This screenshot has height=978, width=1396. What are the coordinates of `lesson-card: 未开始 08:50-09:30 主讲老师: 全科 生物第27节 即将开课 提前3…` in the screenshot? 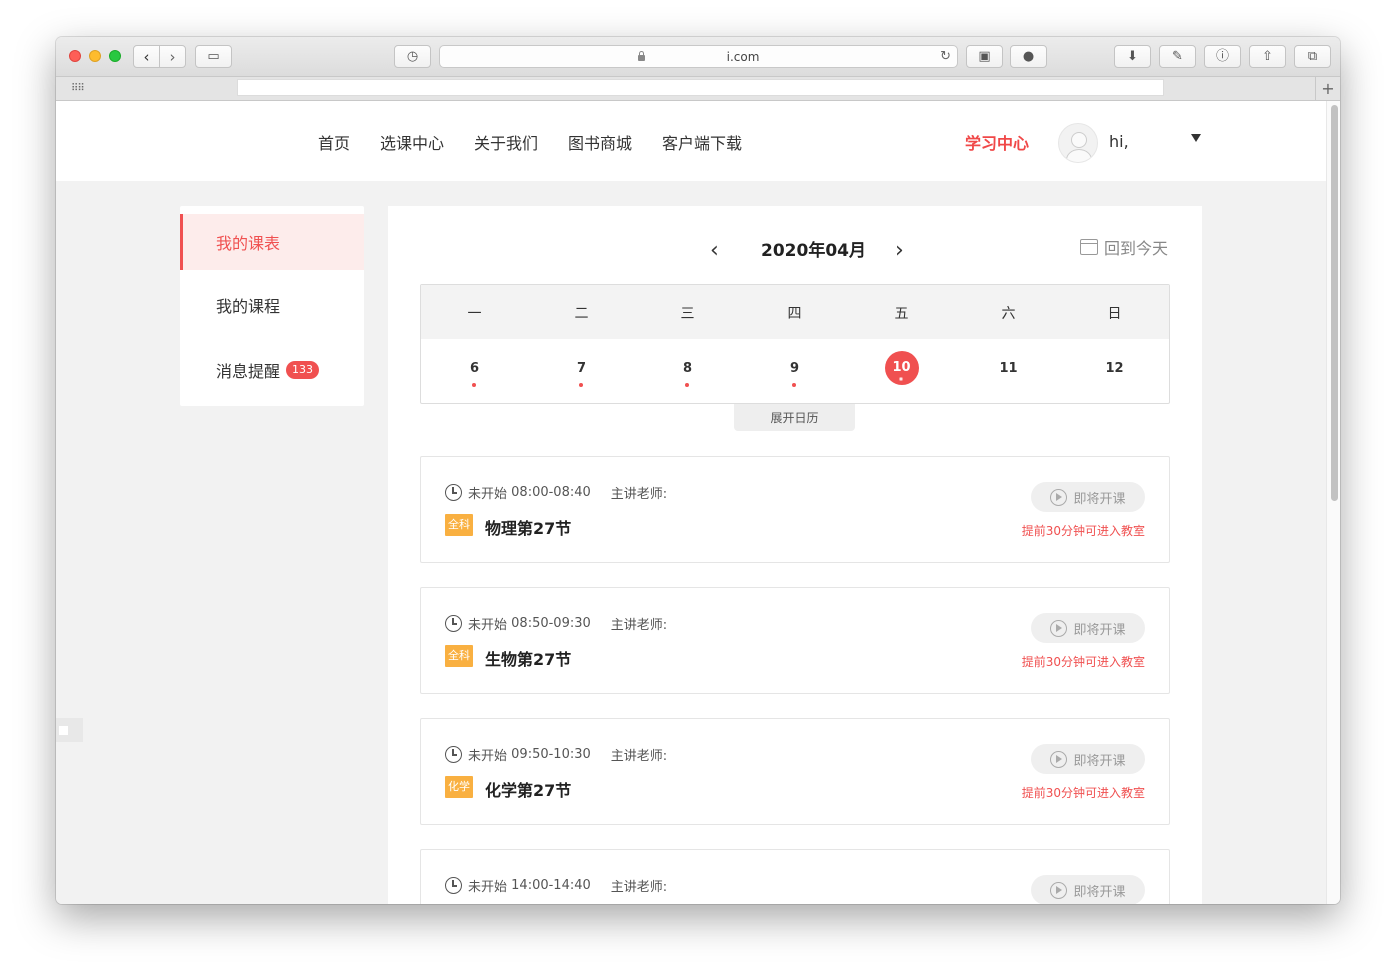 It's located at (795, 640).